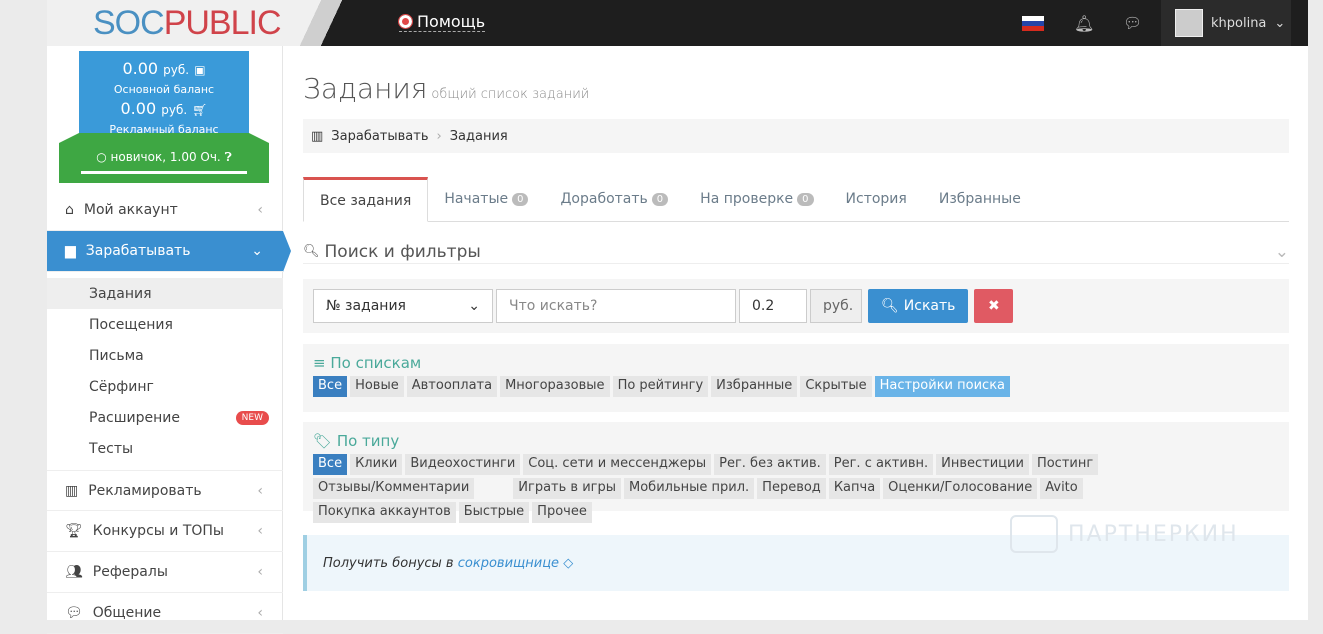 This screenshot has height=634, width=1323. Describe the element at coordinates (165, 613) in the screenshot. I see `sidebar-item-chat: 💬︎ Общение ‹` at that location.